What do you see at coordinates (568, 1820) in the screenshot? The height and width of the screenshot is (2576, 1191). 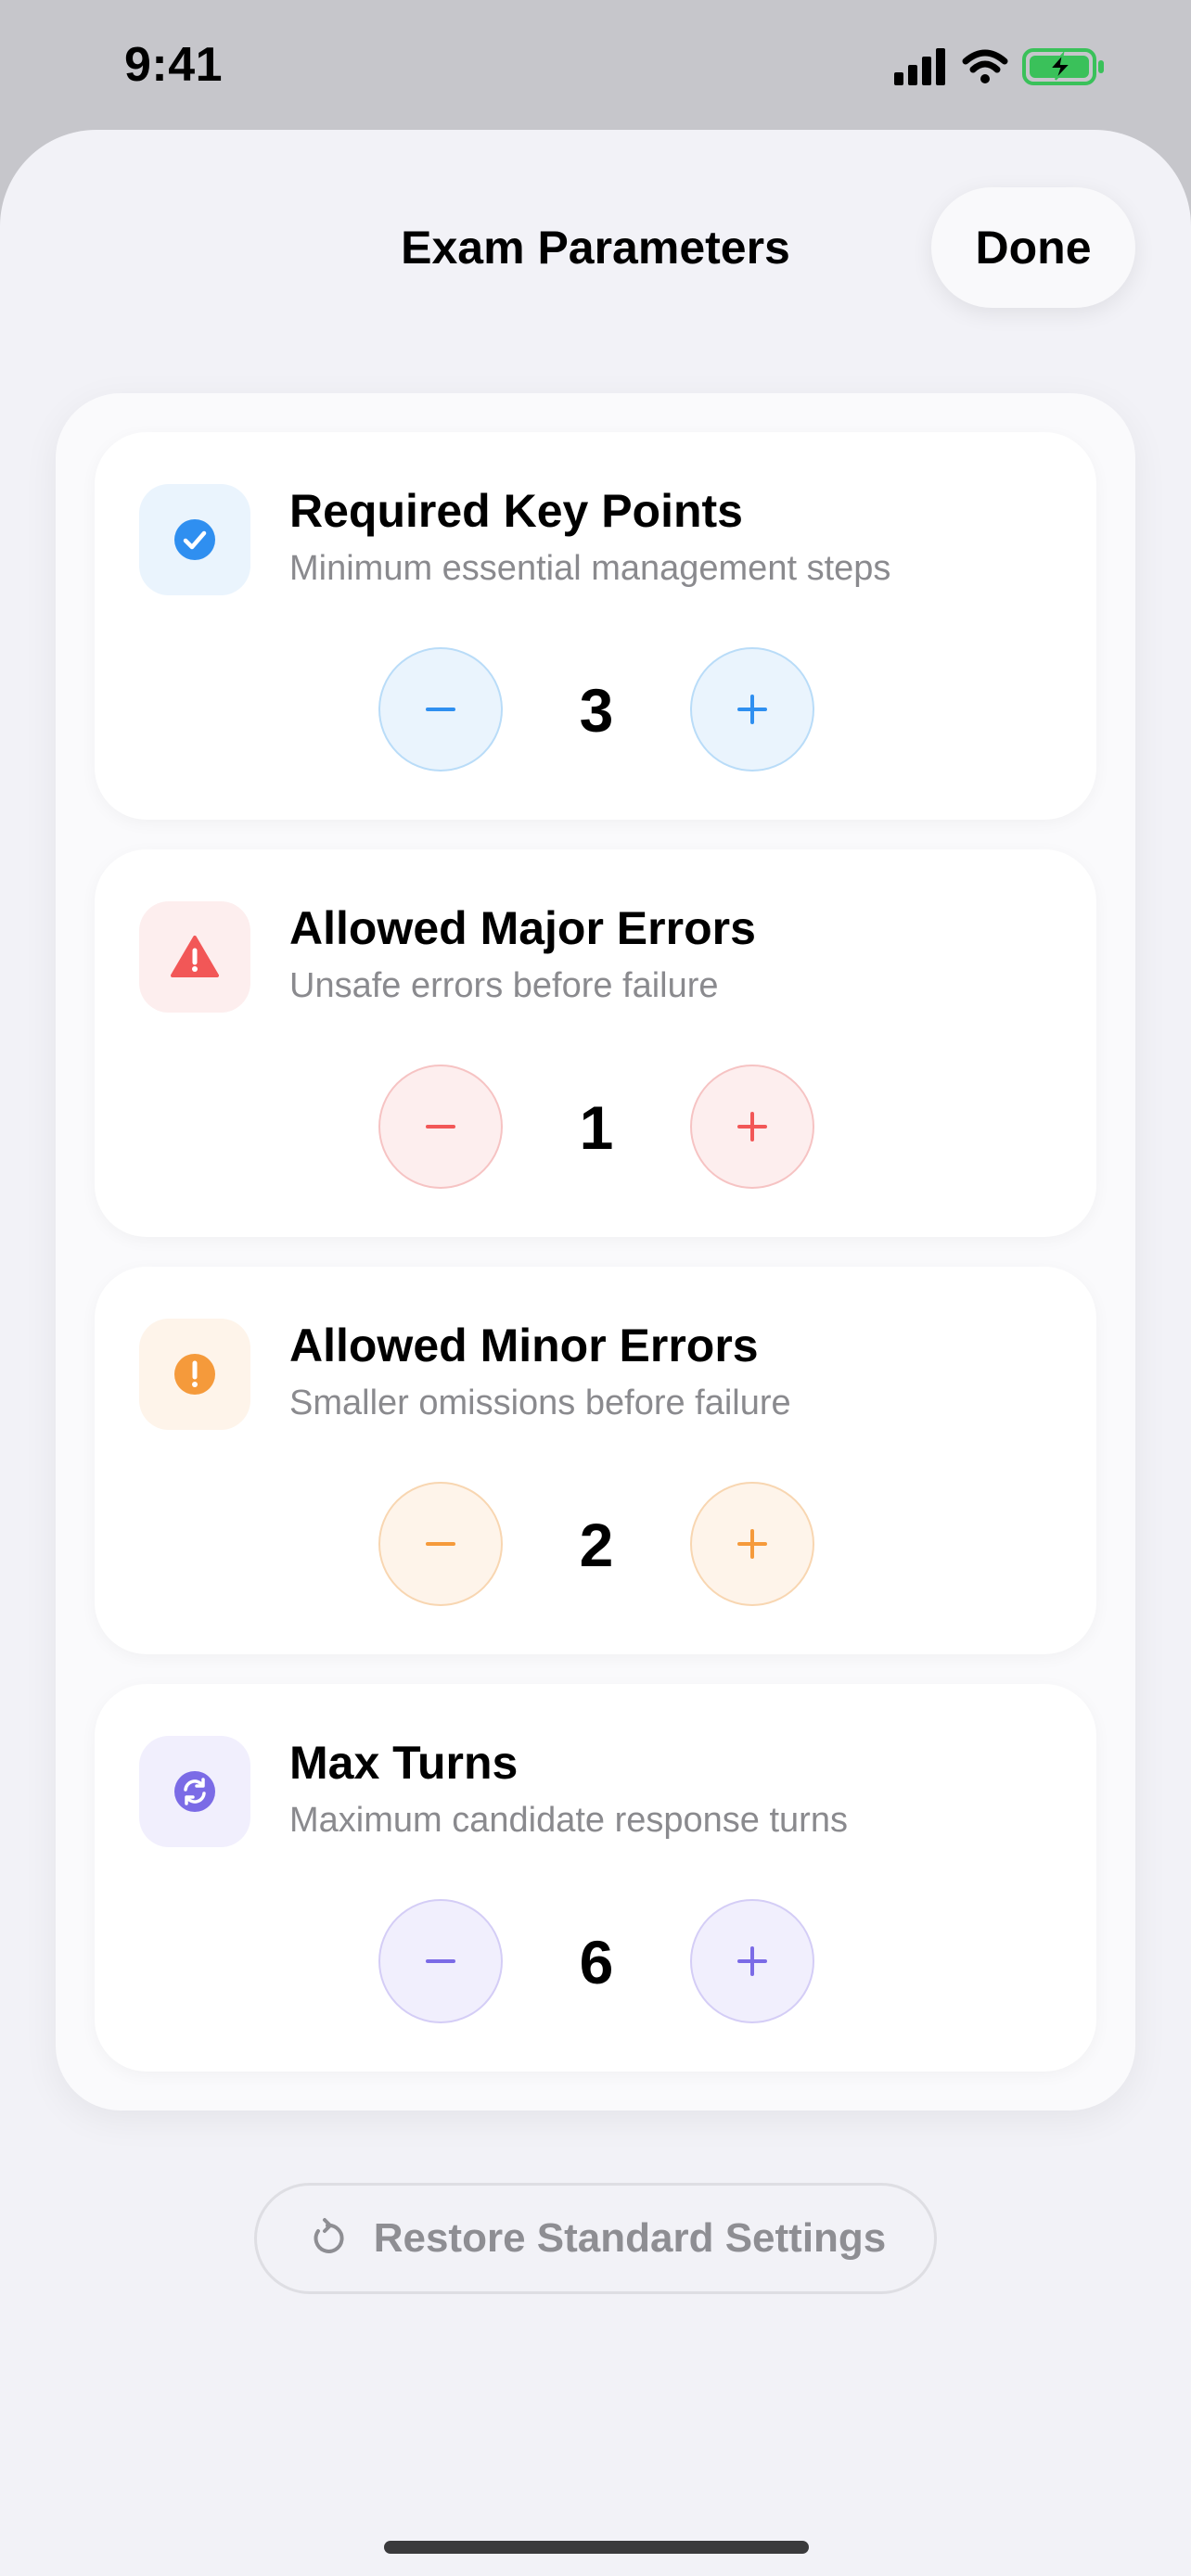 I see `card-subtitle: Maximum candidate response turns` at bounding box center [568, 1820].